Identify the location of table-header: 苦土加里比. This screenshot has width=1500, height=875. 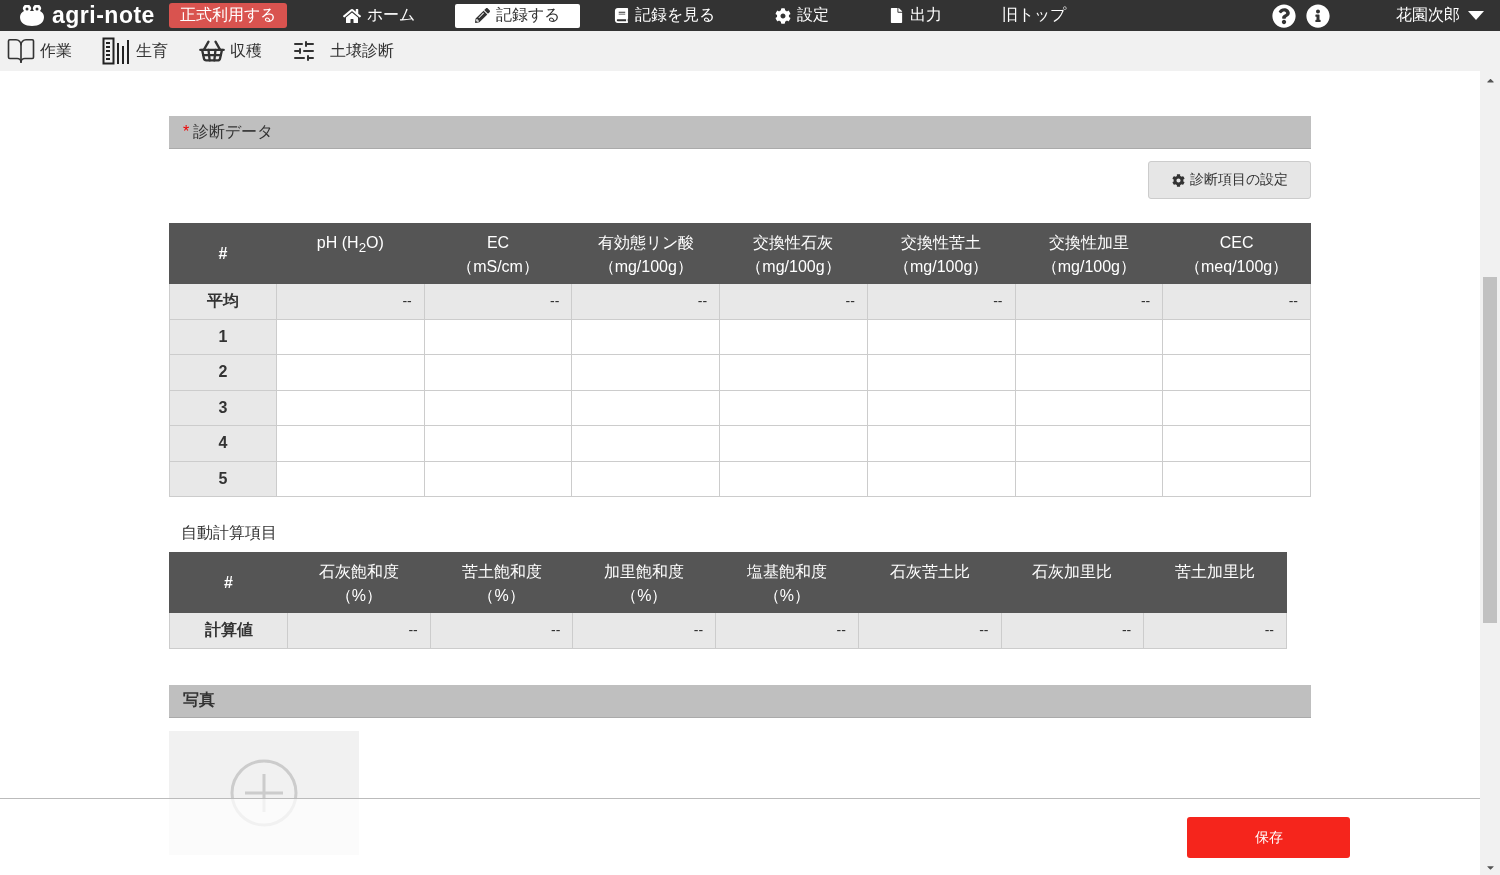
(1215, 582).